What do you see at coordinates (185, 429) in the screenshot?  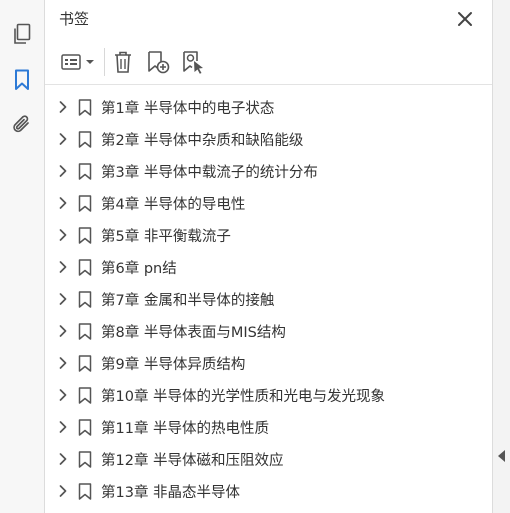 I see `bookmark-label: 第11章 半导体的热电性质` at bounding box center [185, 429].